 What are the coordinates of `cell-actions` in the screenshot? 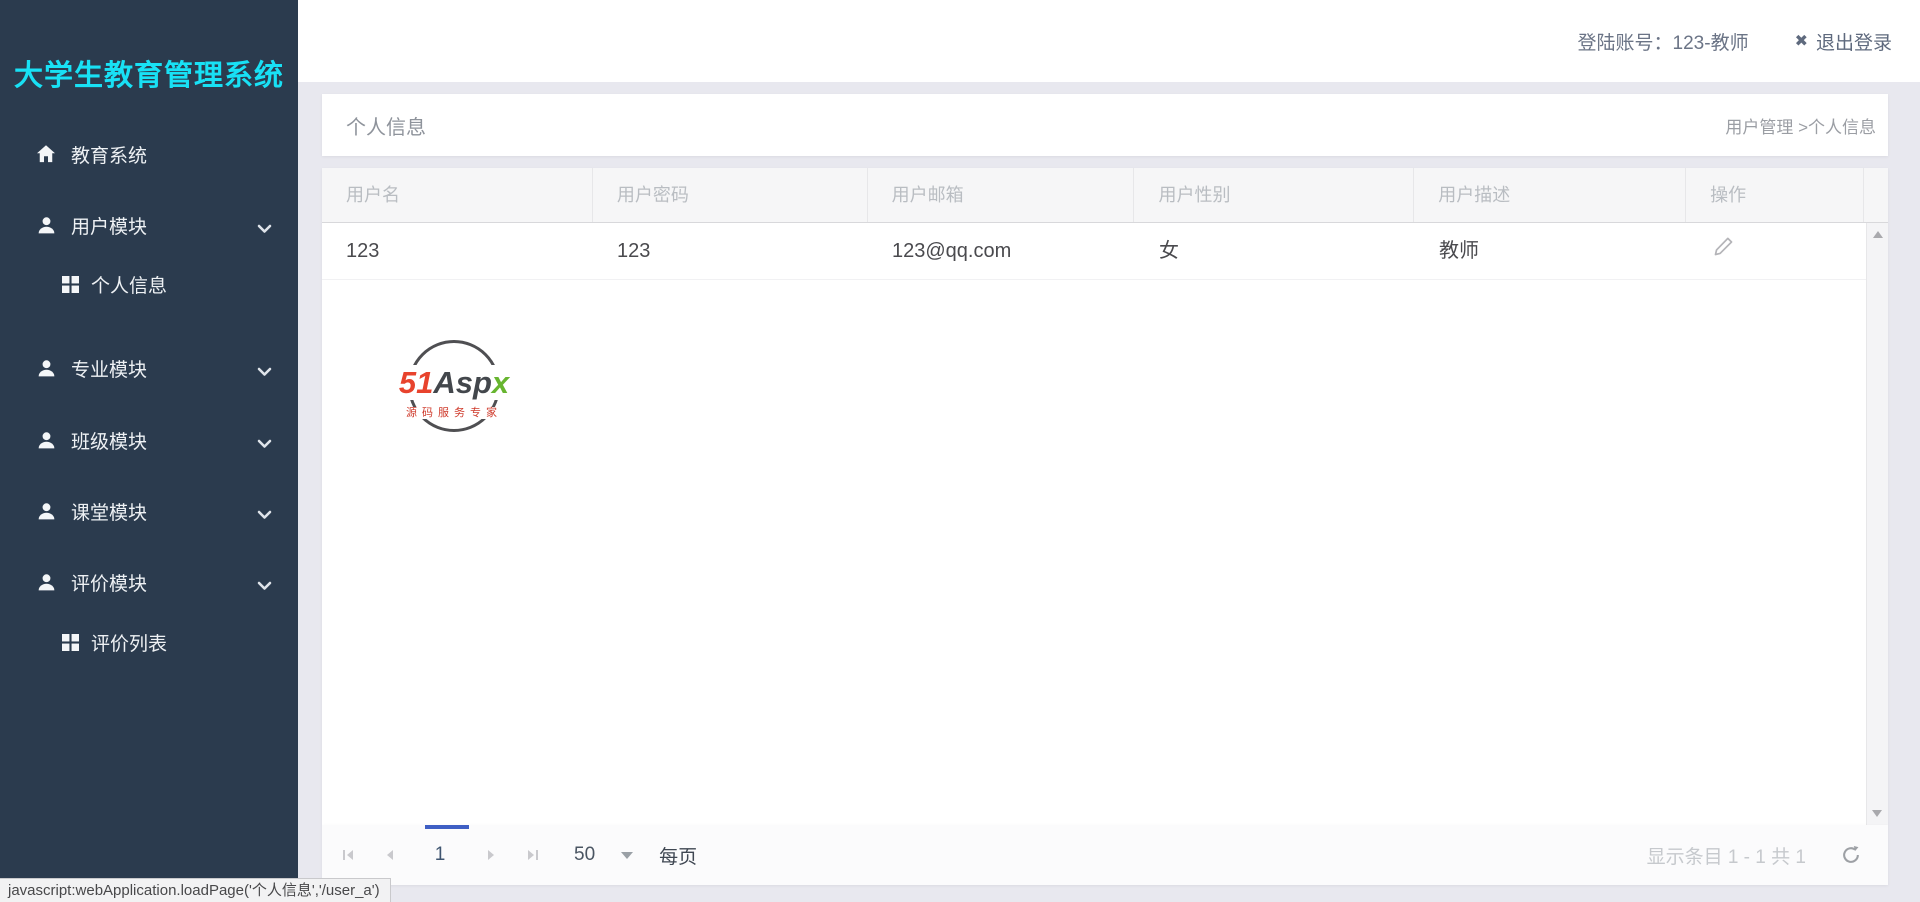 It's located at (1776, 251).